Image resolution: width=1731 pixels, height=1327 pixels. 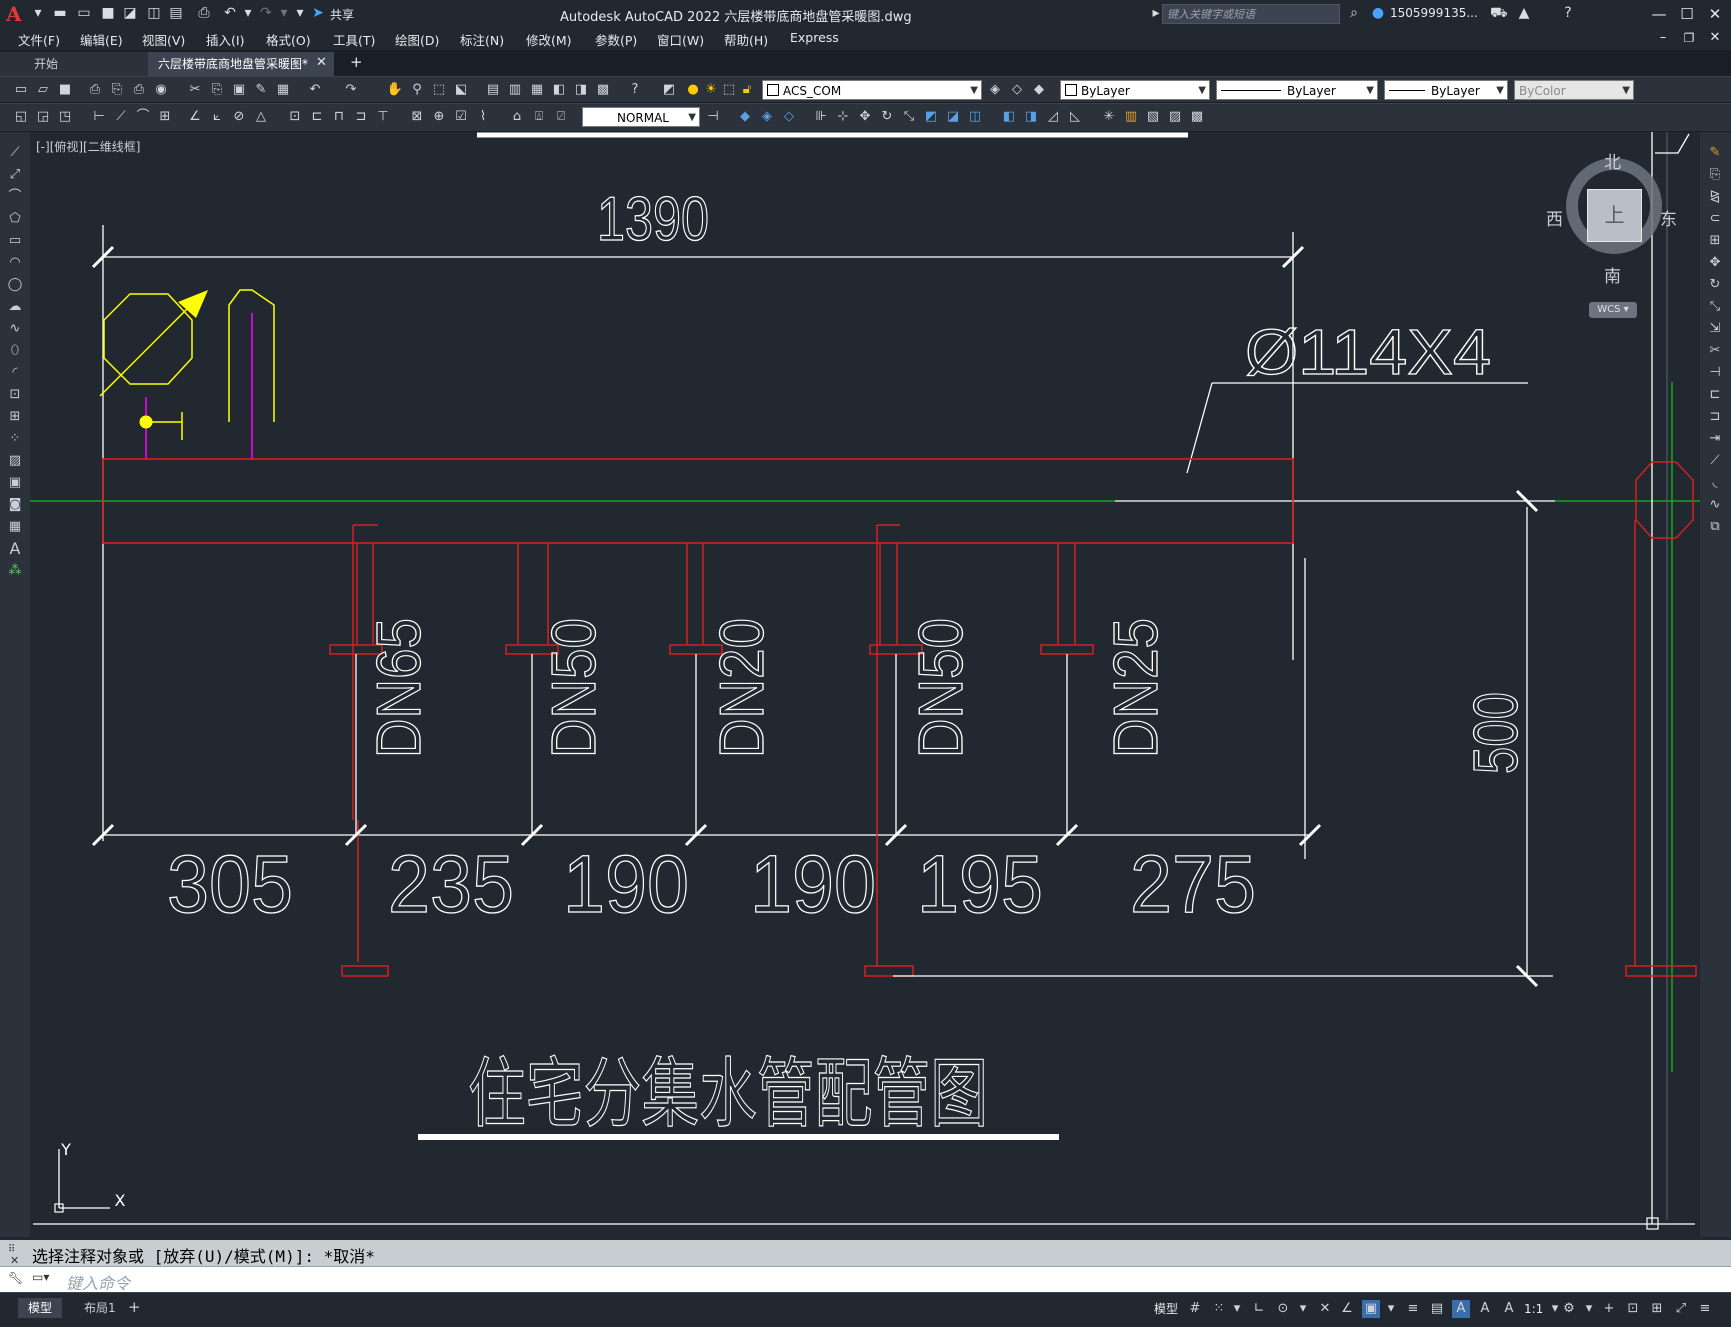 What do you see at coordinates (161, 90) in the screenshot?
I see `3dprint-icon: ◉` at bounding box center [161, 90].